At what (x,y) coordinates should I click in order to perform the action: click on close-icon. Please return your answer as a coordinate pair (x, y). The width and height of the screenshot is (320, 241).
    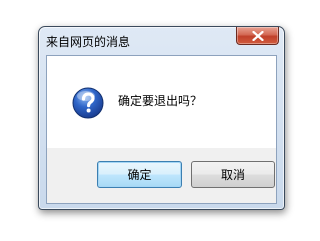
    Looking at the image, I should click on (257, 35).